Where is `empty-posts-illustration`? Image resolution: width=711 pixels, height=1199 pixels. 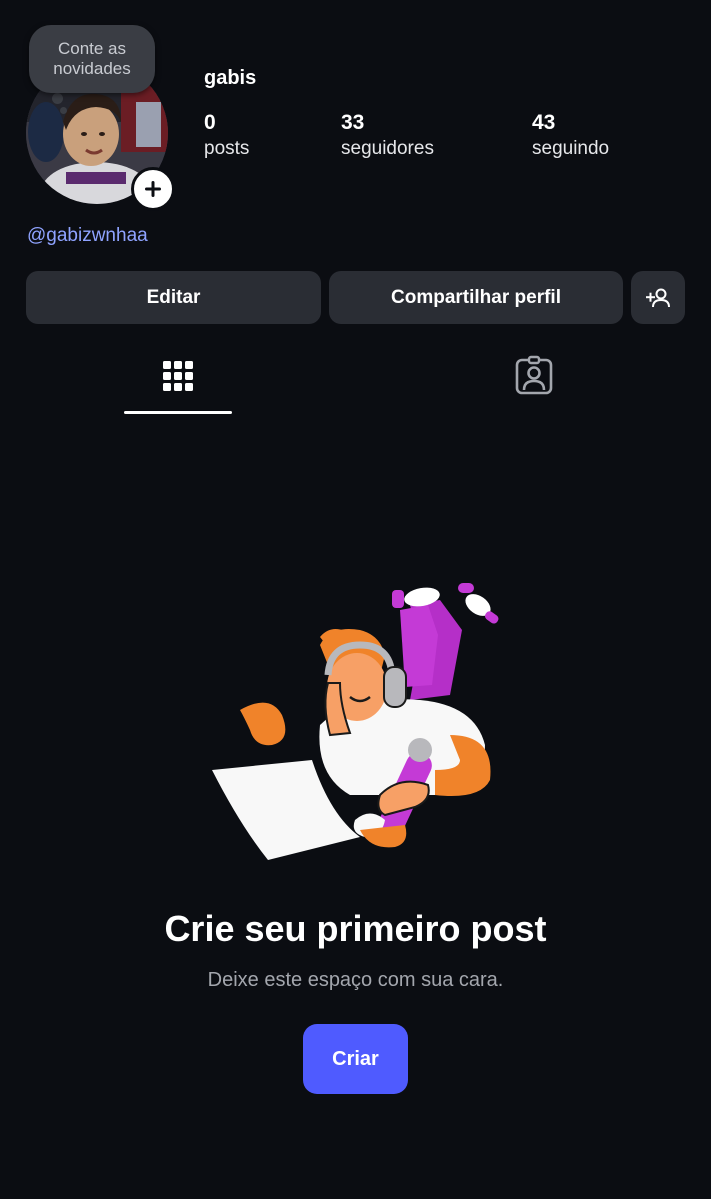 empty-posts-illustration is located at coordinates (355, 721).